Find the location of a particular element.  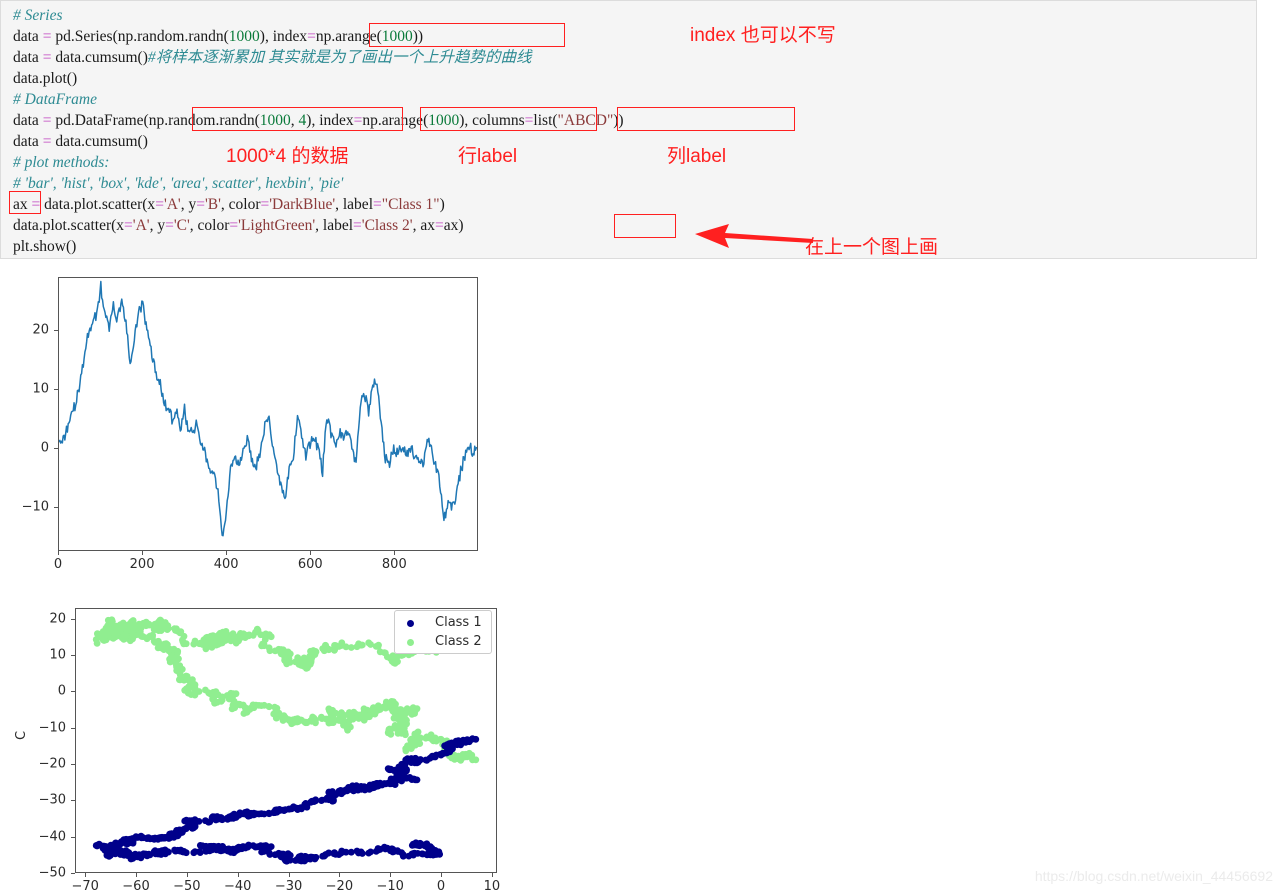

x-tick-label: 600 is located at coordinates (310, 564).